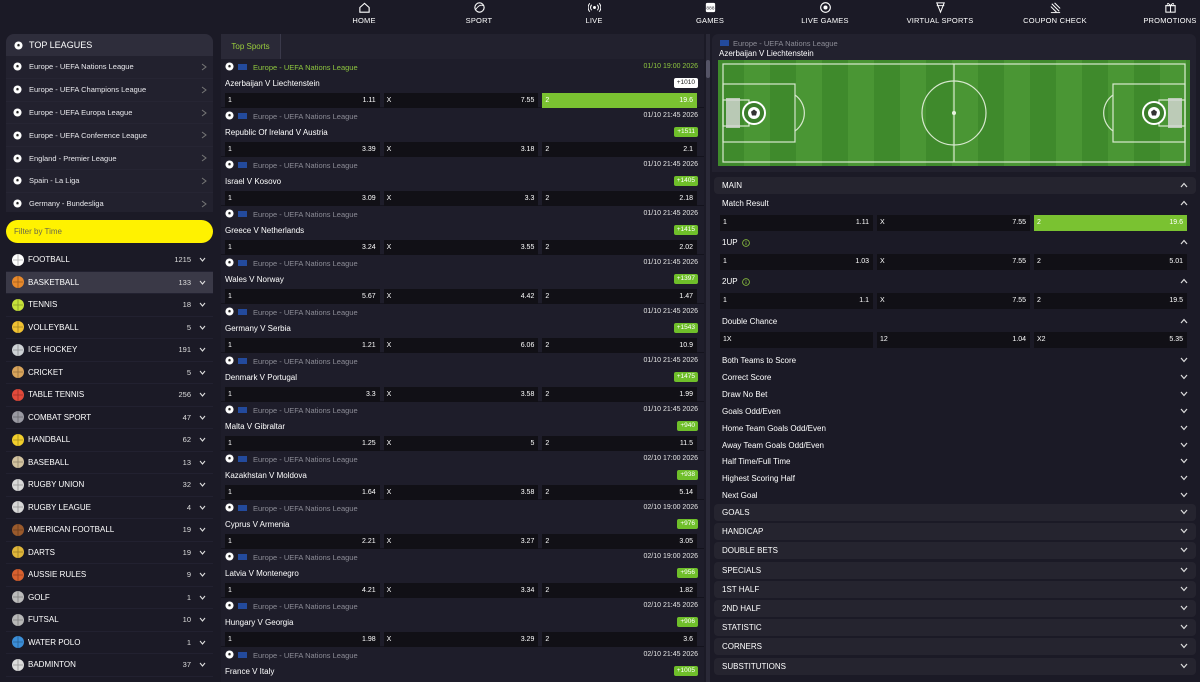  Describe the element at coordinates (109, 508) in the screenshot. I see `sport-item-rugby-league: RUGBY LEAGUE 4` at that location.